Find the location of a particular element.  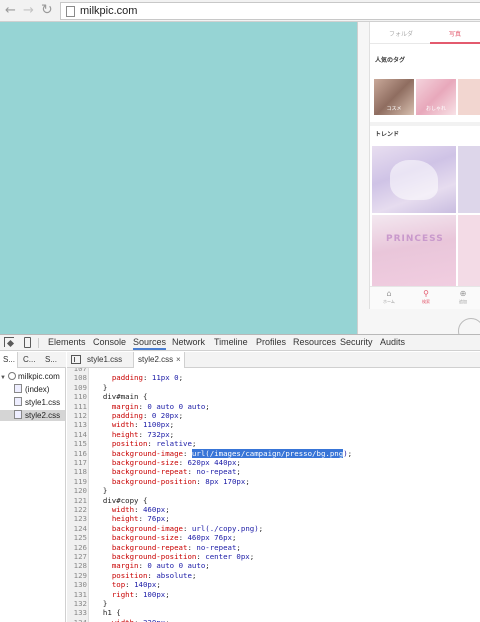

css-property: width is located at coordinates (123, 425).